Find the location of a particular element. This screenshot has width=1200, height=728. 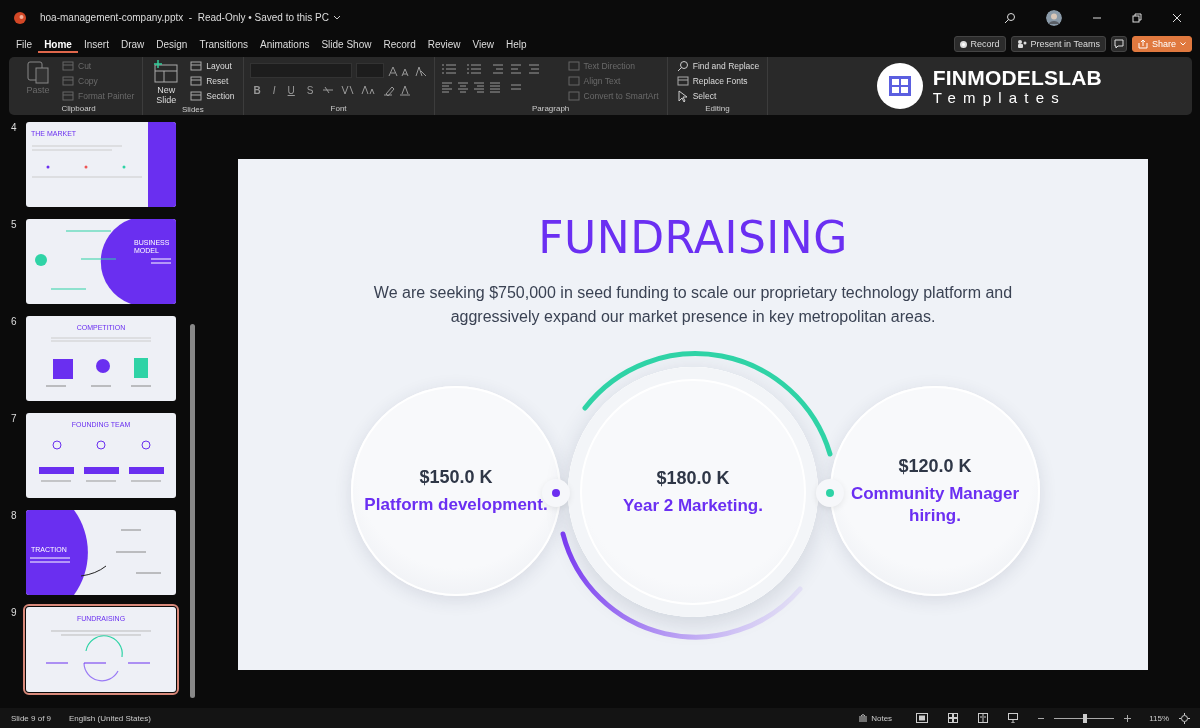

ribbon-large-button: New Slide is located at coordinates (166, 82).